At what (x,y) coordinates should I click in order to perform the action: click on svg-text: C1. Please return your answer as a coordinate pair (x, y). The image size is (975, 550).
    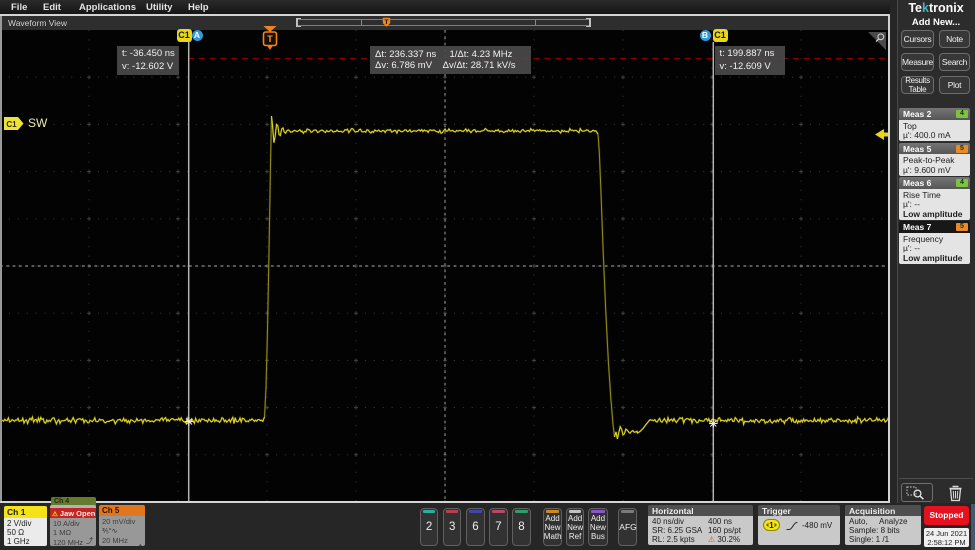
    Looking at the image, I should click on (11, 124).